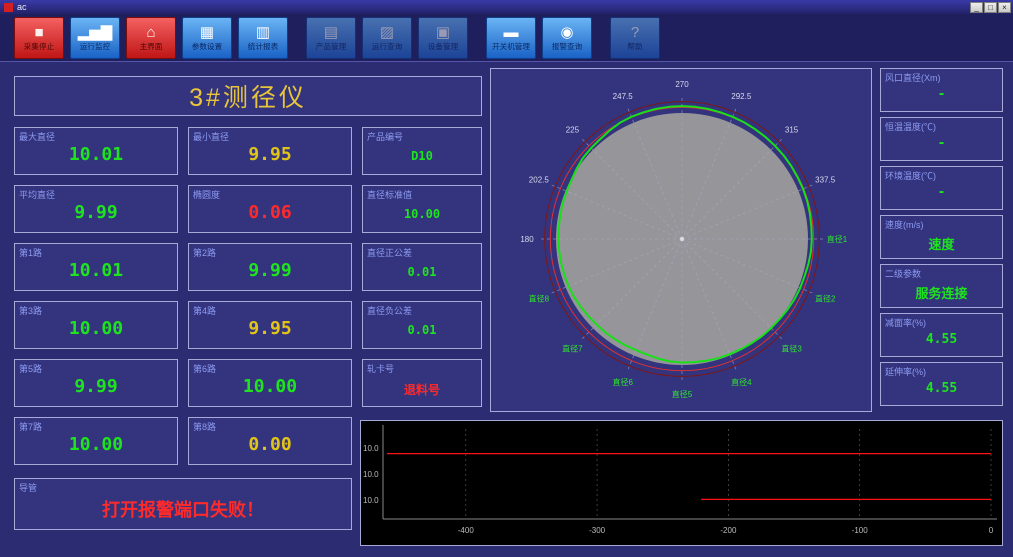 The width and height of the screenshot is (1013, 557). Describe the element at coordinates (390, 311) in the screenshot. I see `measurement-label: 直径负公差` at that location.